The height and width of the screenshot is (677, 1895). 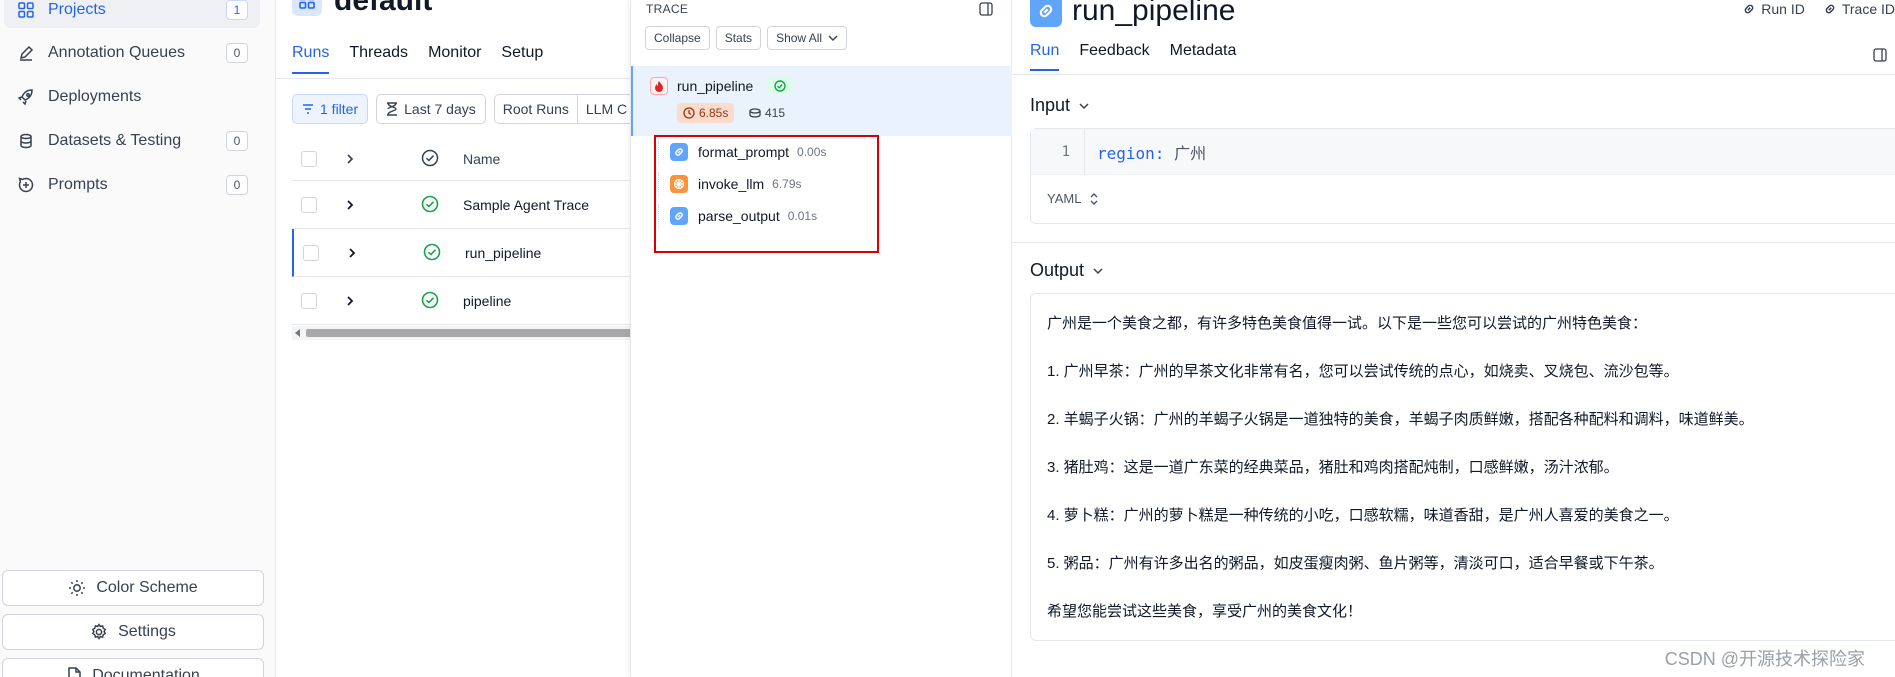 What do you see at coordinates (689, 113) in the screenshot?
I see `clock-icon` at bounding box center [689, 113].